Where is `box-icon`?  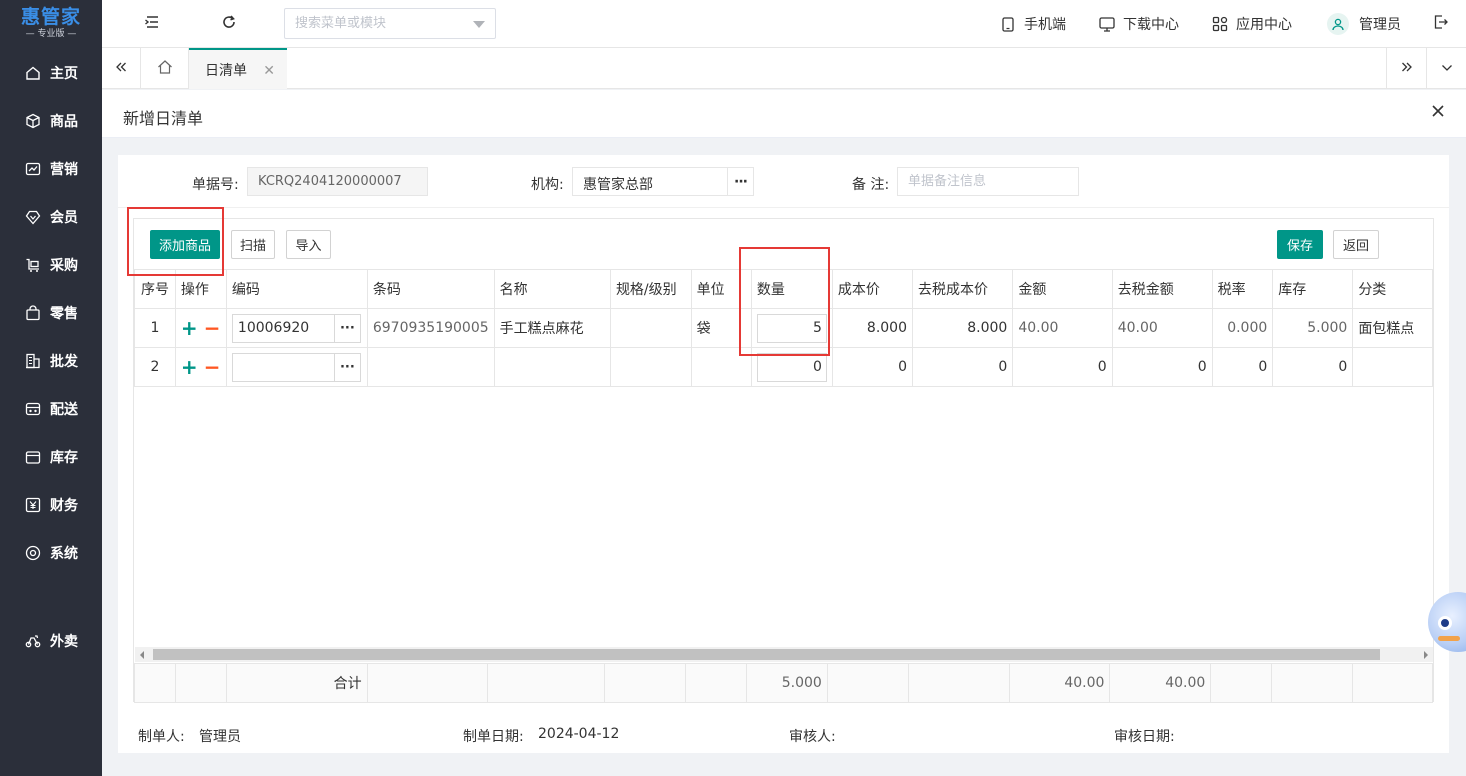
box-icon is located at coordinates (33, 121).